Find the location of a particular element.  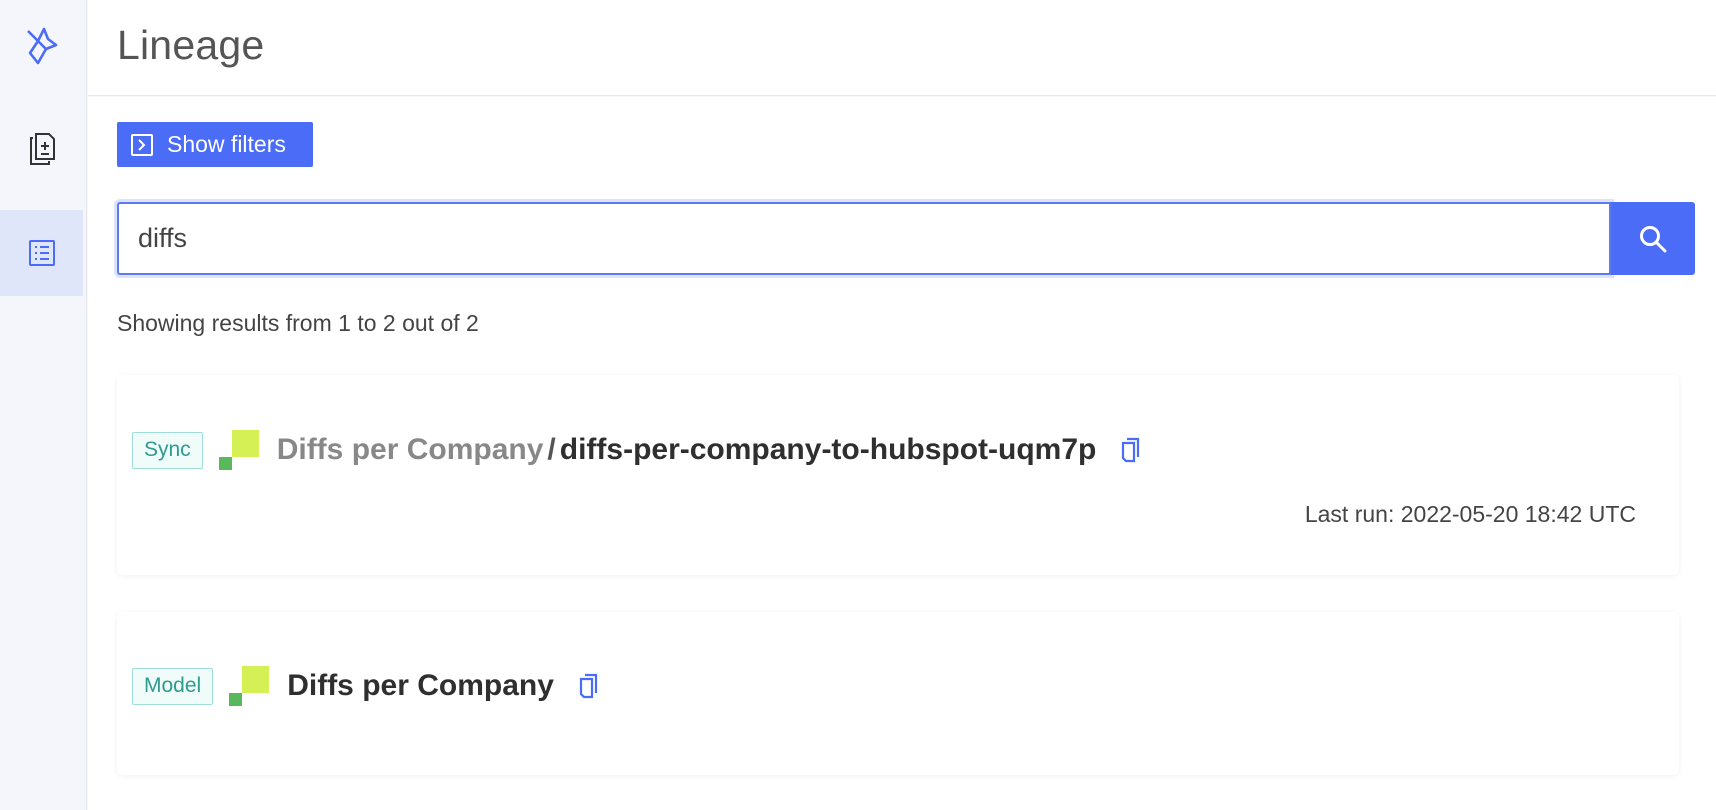

result-card-header: Model Diffs per Company is located at coordinates (366, 686).